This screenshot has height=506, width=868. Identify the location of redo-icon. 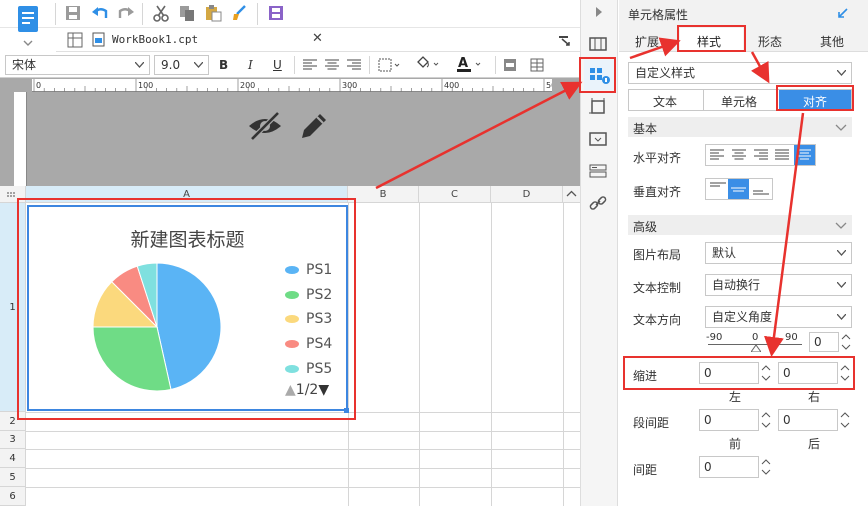
(126, 12).